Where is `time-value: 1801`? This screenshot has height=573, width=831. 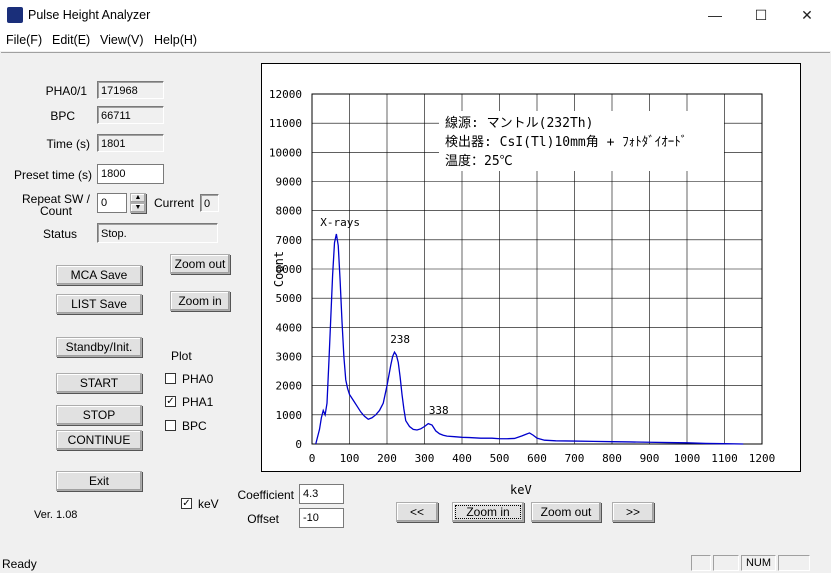
time-value: 1801 is located at coordinates (130, 143).